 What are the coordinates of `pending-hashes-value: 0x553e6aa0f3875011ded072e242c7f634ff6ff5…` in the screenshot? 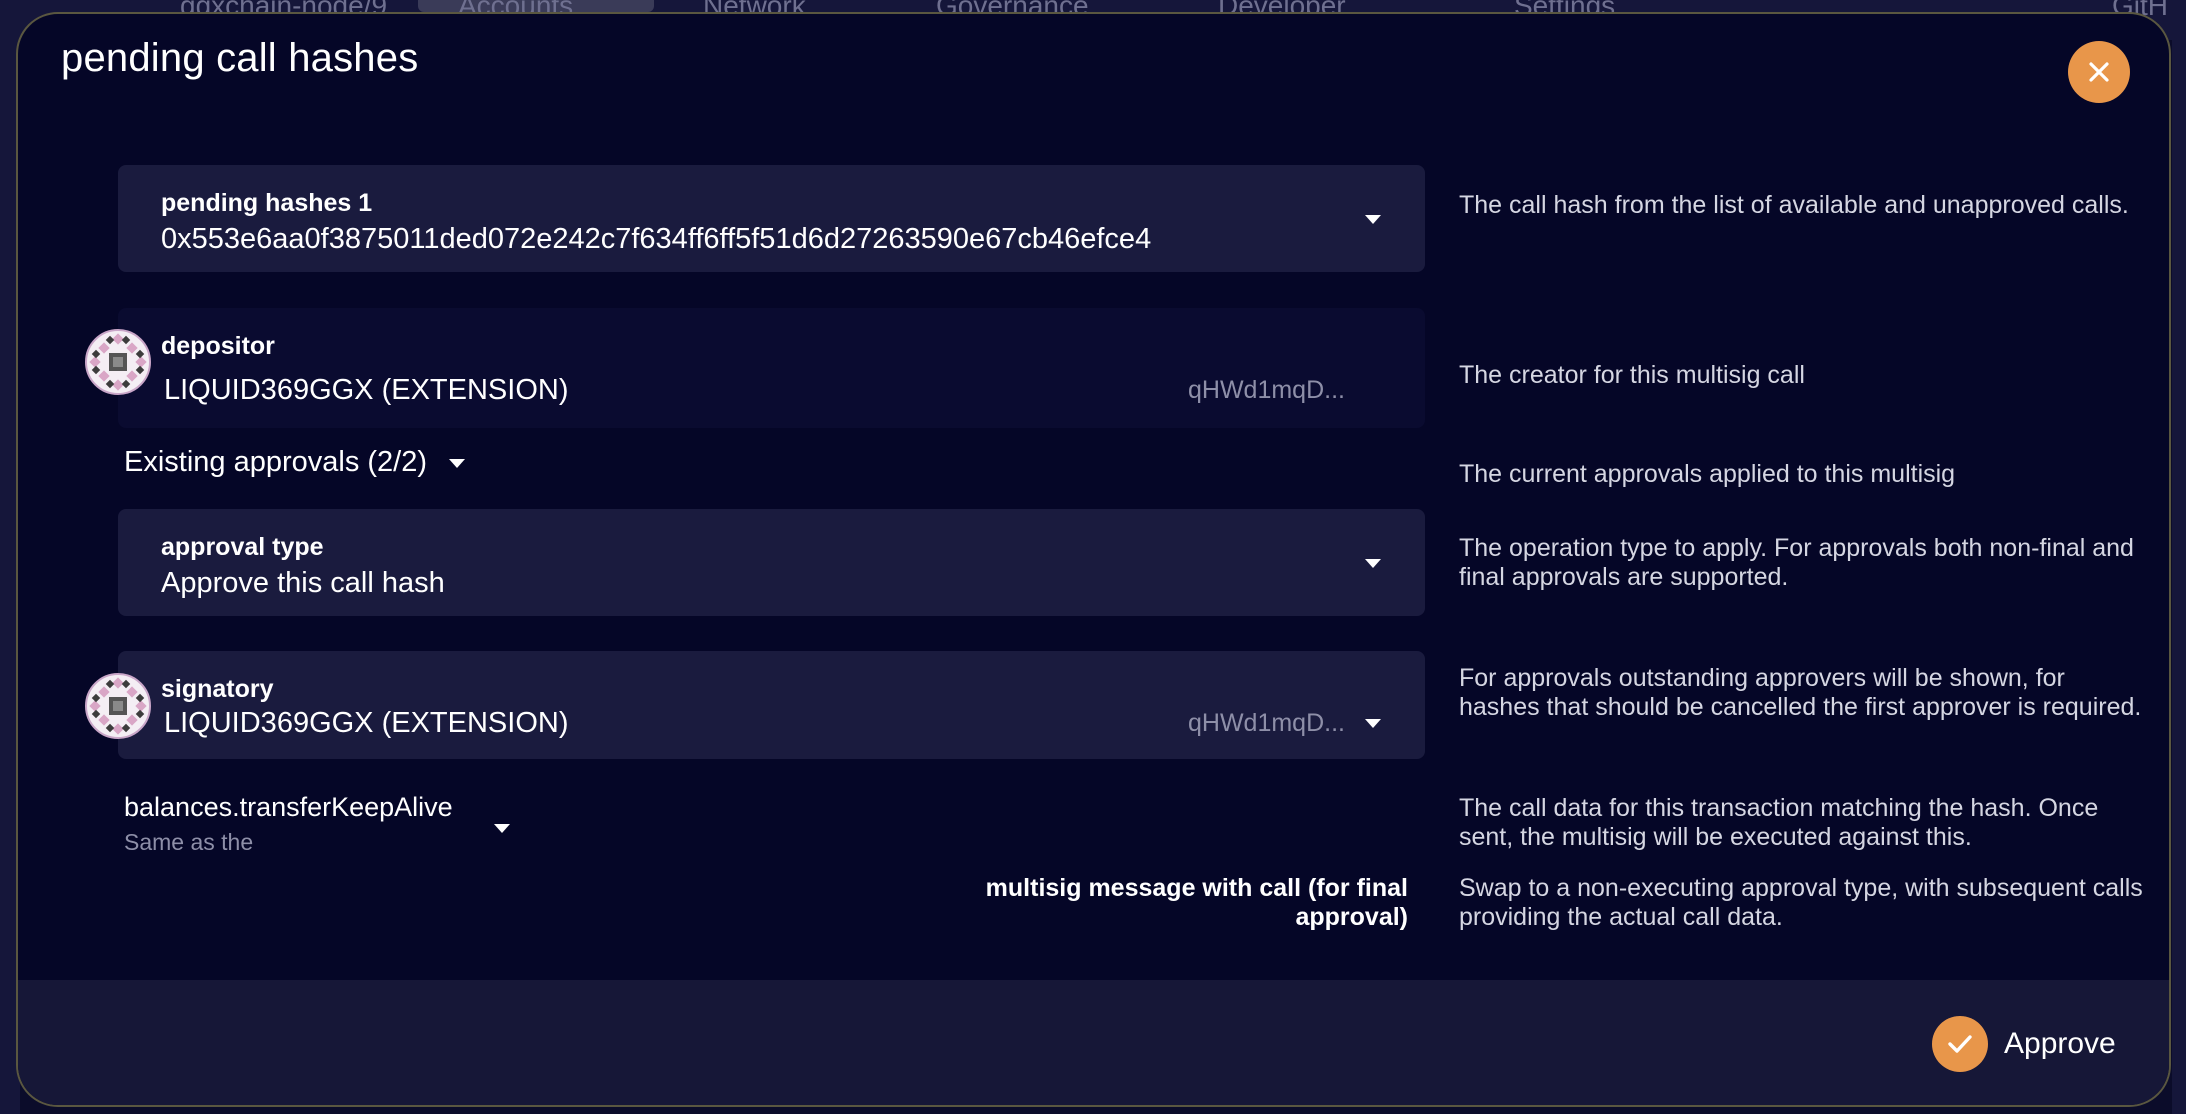 It's located at (656, 239).